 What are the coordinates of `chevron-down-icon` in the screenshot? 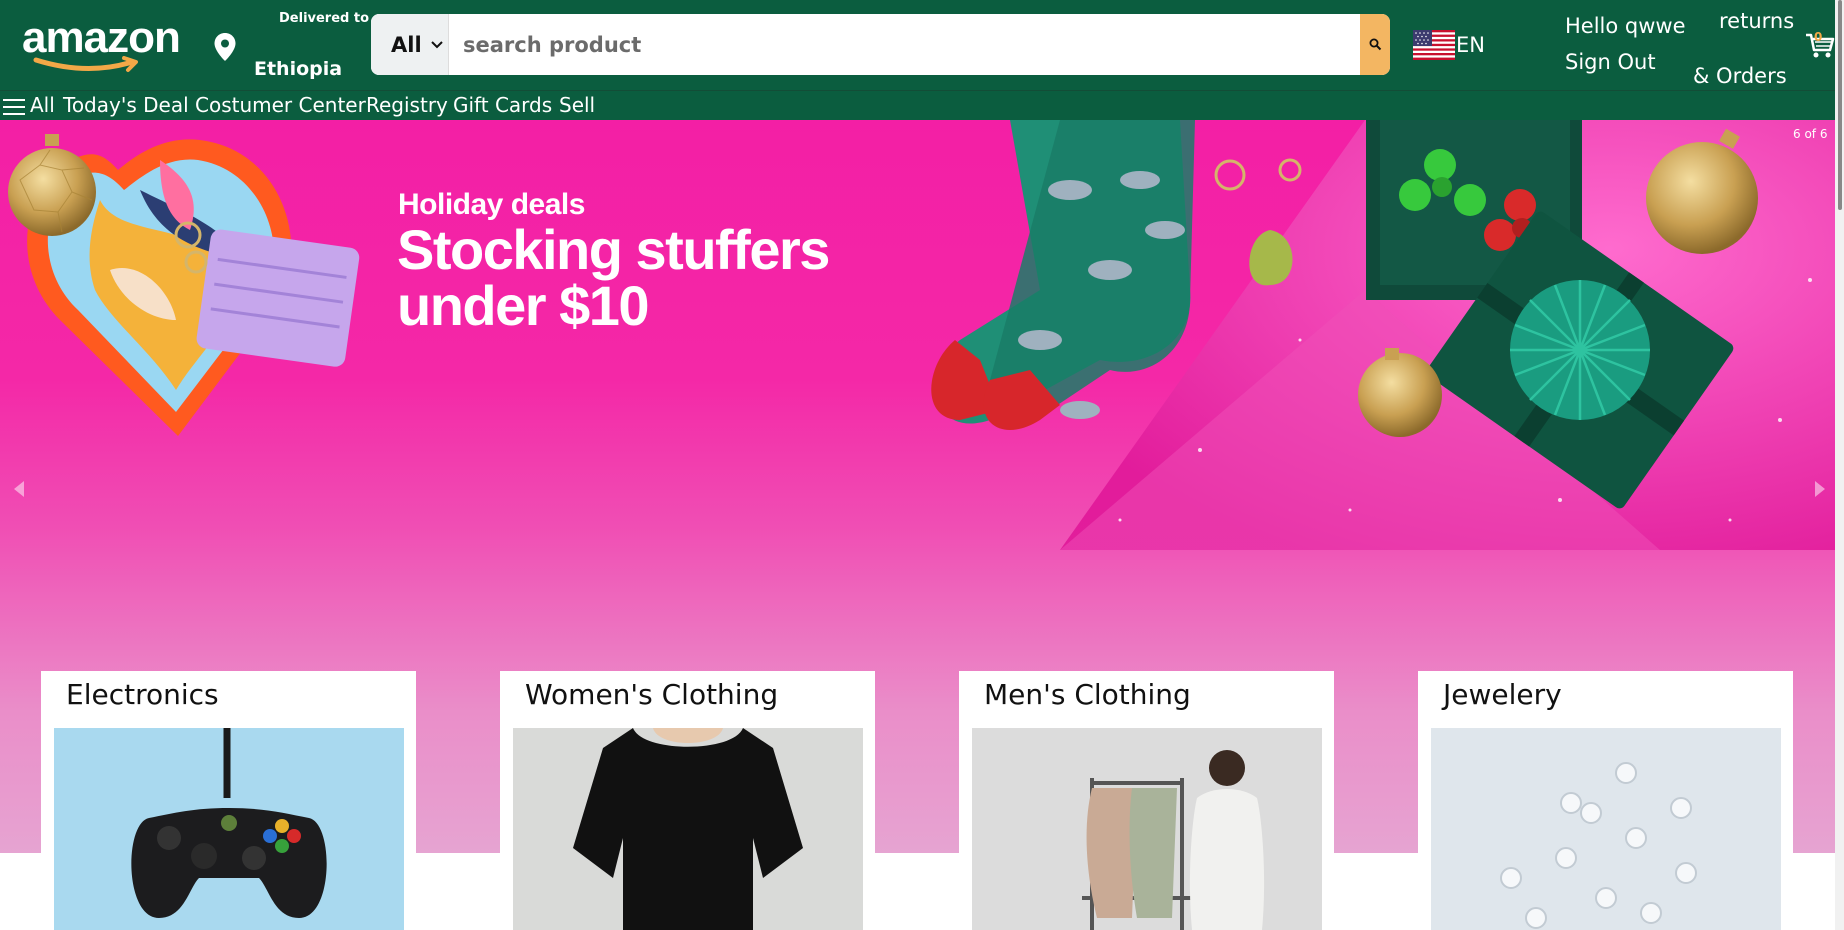 It's located at (437, 45).